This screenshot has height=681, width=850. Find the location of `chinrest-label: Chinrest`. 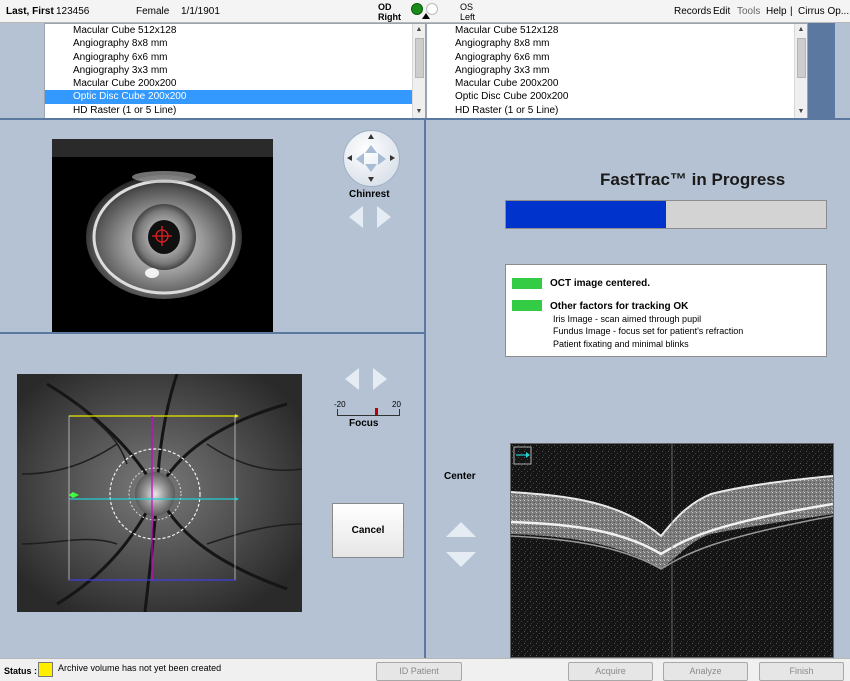

chinrest-label: Chinrest is located at coordinates (369, 194).